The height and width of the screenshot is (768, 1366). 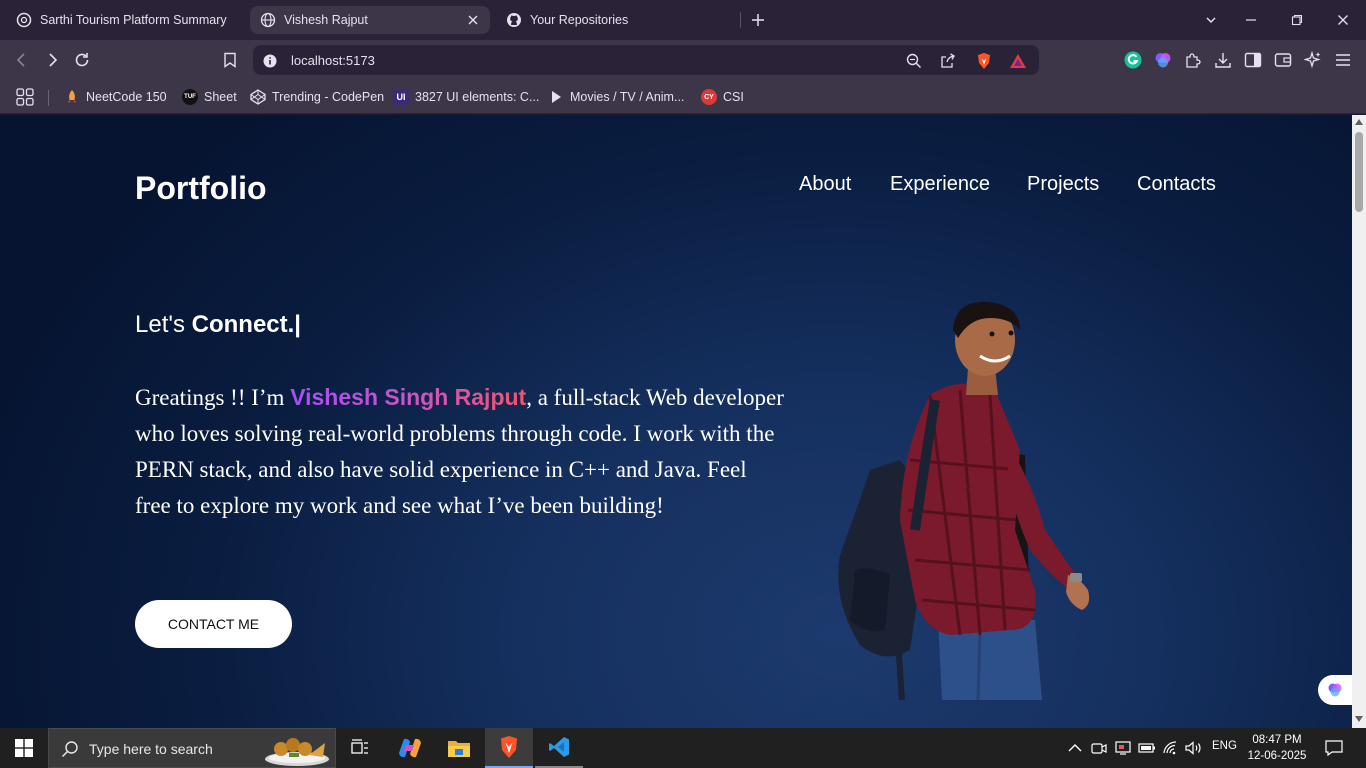 What do you see at coordinates (410, 748) in the screenshot?
I see `copilot-icon` at bounding box center [410, 748].